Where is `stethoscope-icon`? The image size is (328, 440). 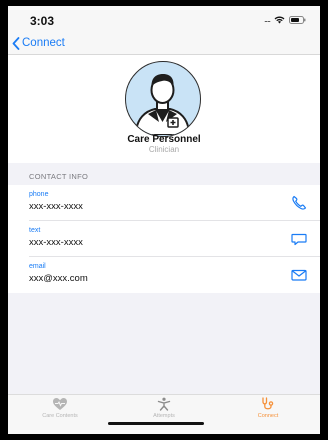 stethoscope-icon is located at coordinates (268, 403).